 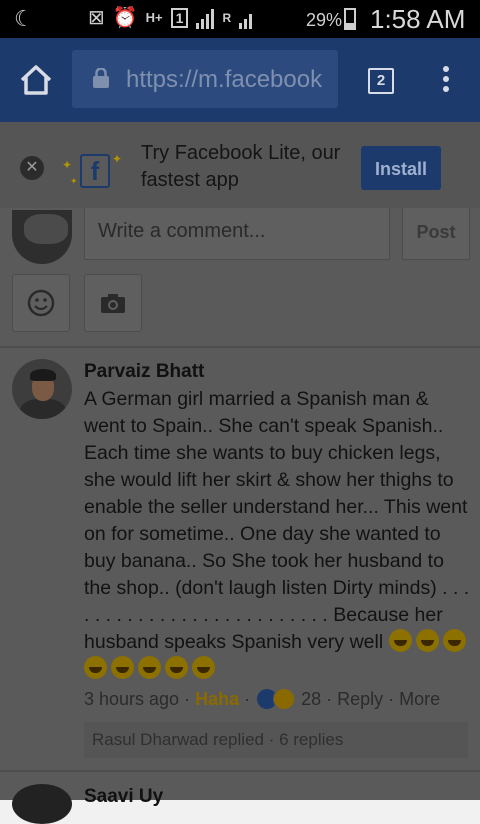 What do you see at coordinates (32, 168) in the screenshot?
I see `close-banner-icon: ✕` at bounding box center [32, 168].